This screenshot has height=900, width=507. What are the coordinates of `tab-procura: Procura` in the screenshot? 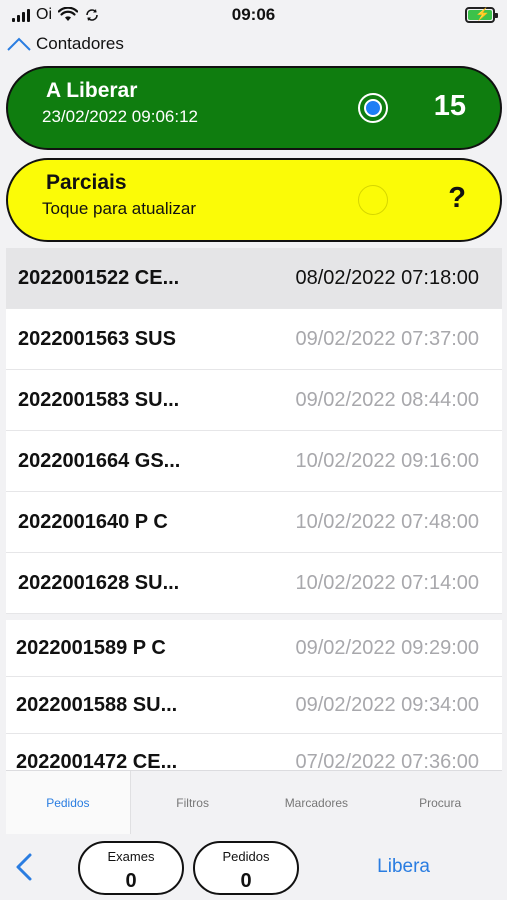 It's located at (440, 802).